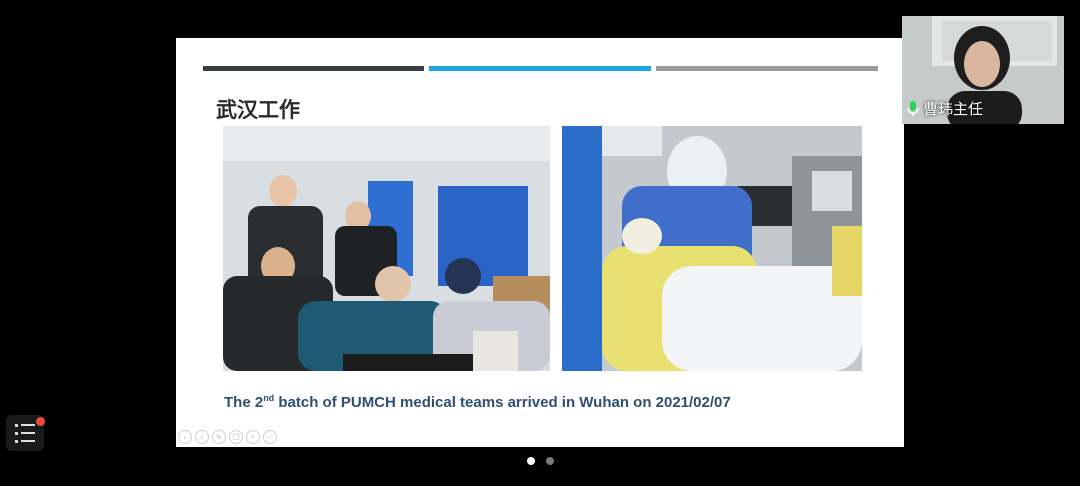 Image resolution: width=1080 pixels, height=486 pixels. I want to click on copy-icon: ❐, so click(236, 437).